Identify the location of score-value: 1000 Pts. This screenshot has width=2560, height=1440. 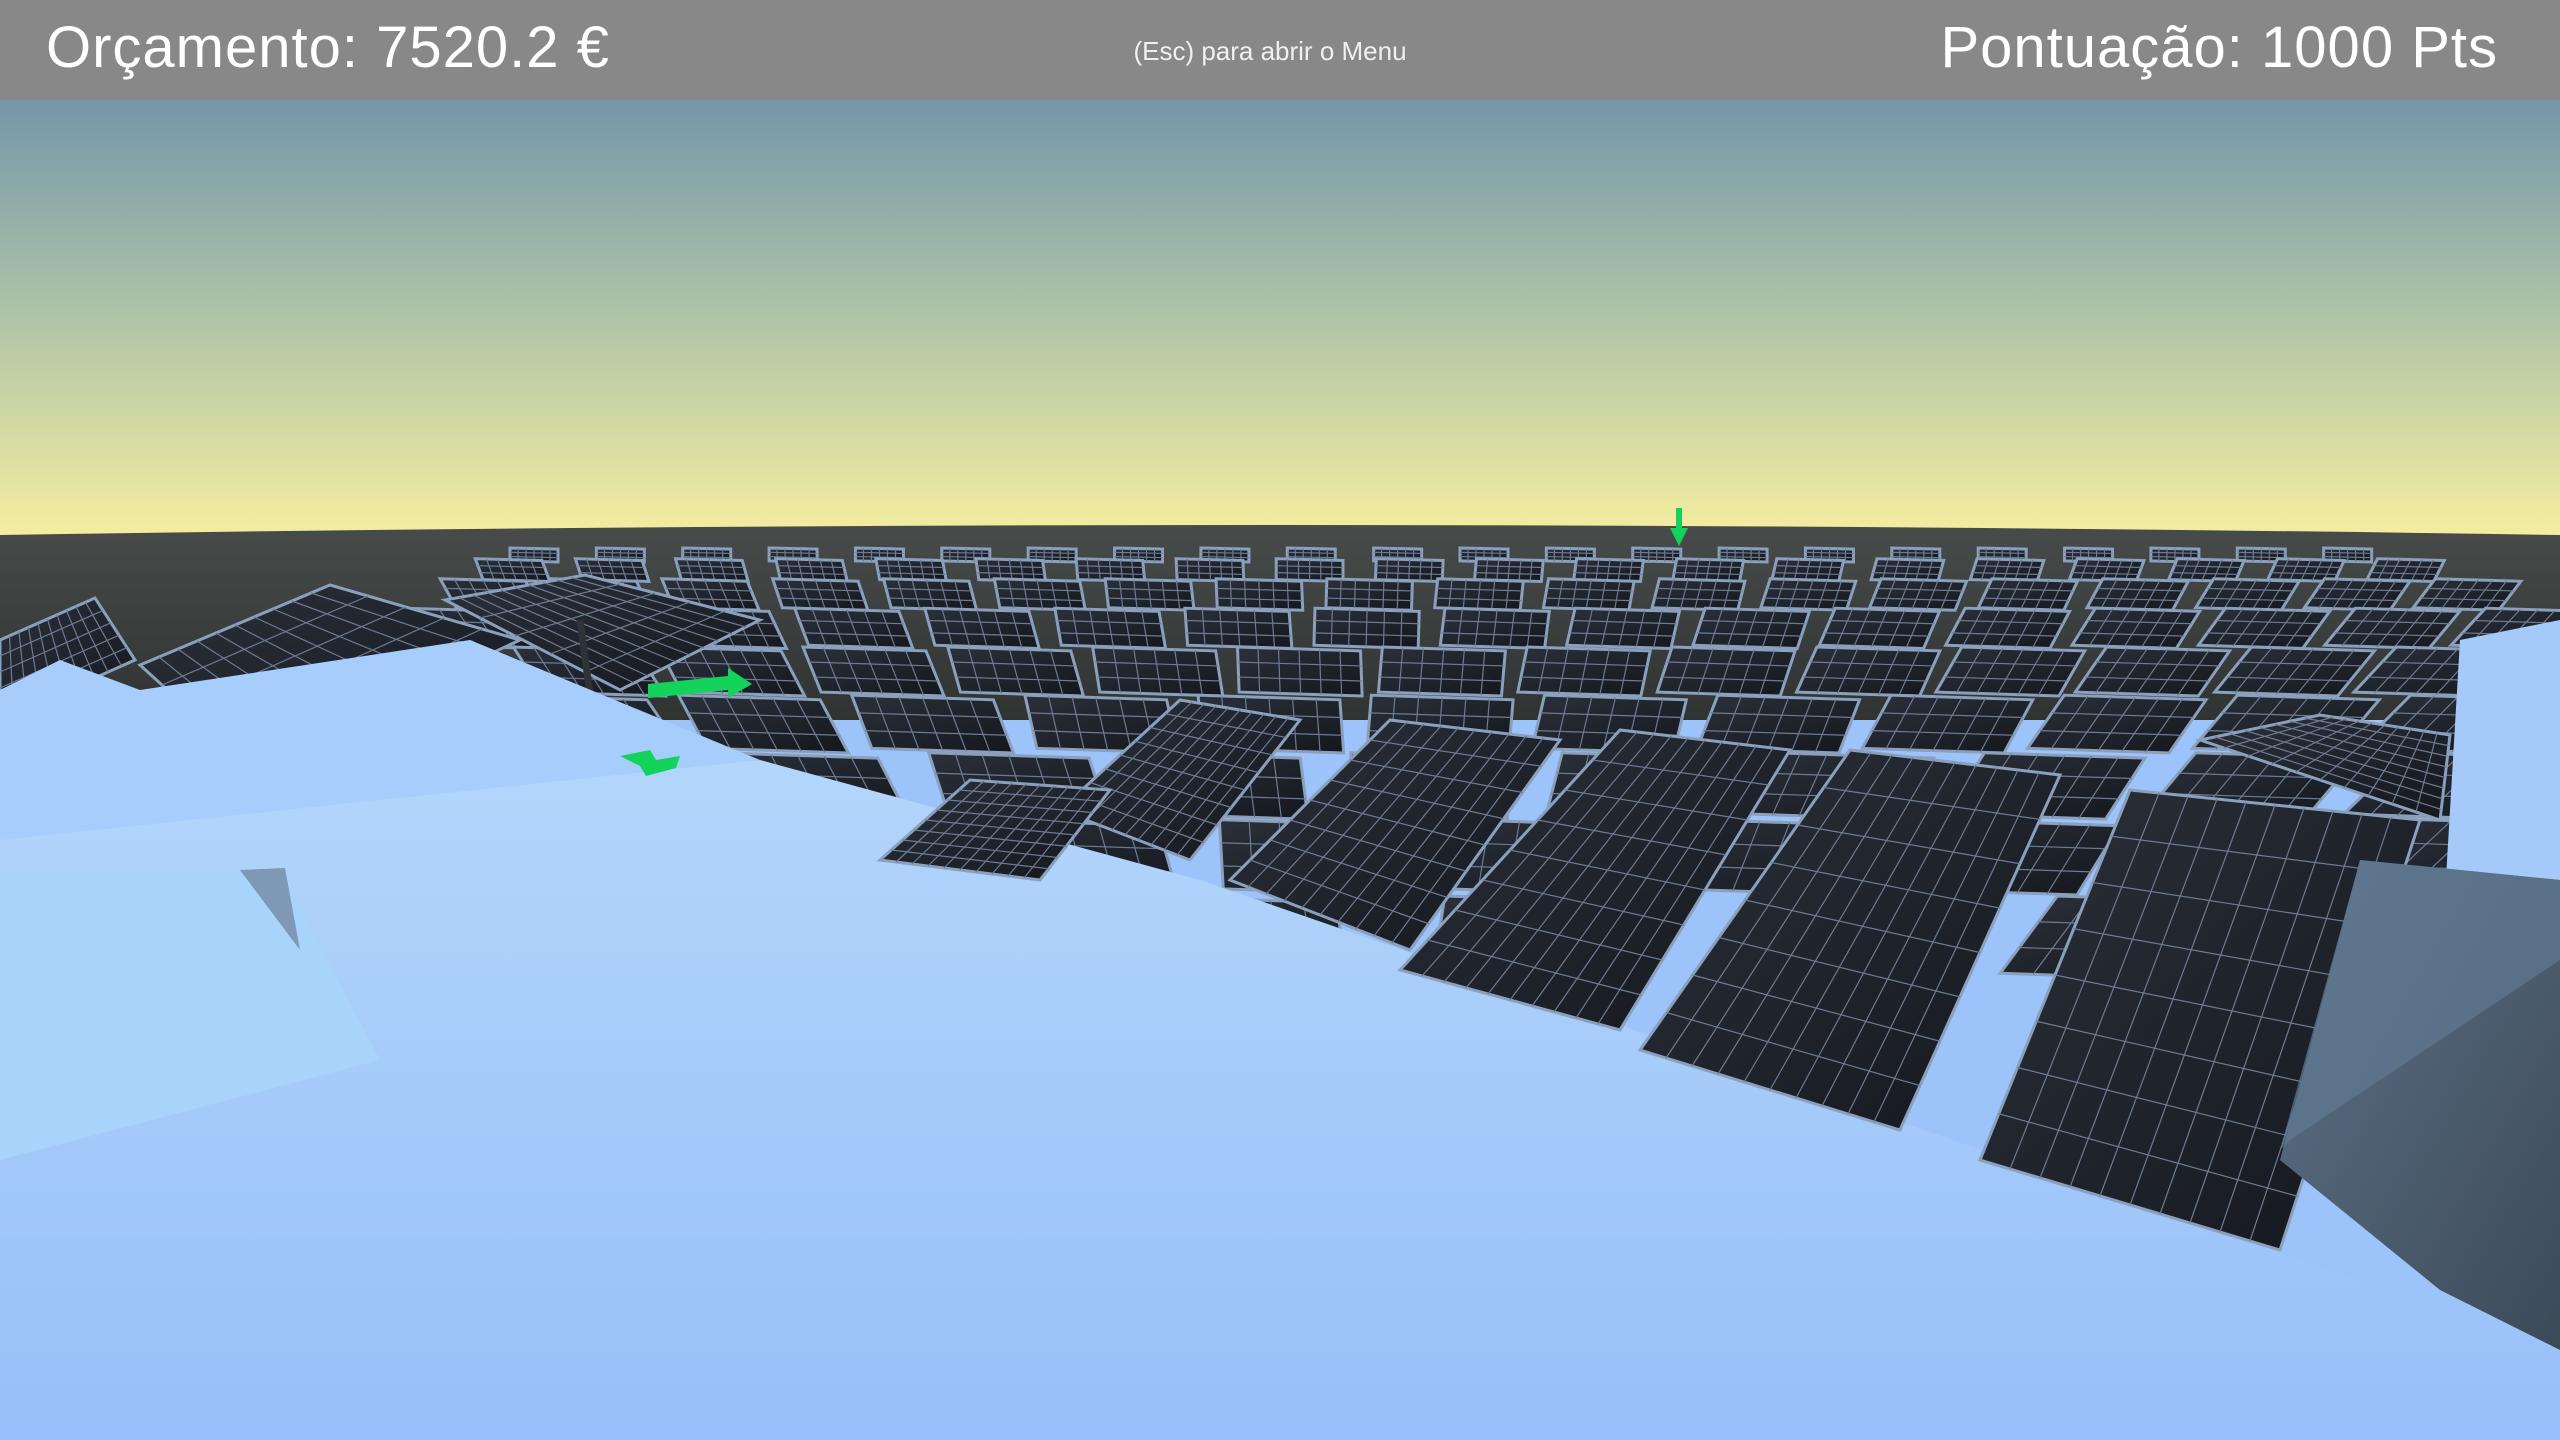
(2379, 47).